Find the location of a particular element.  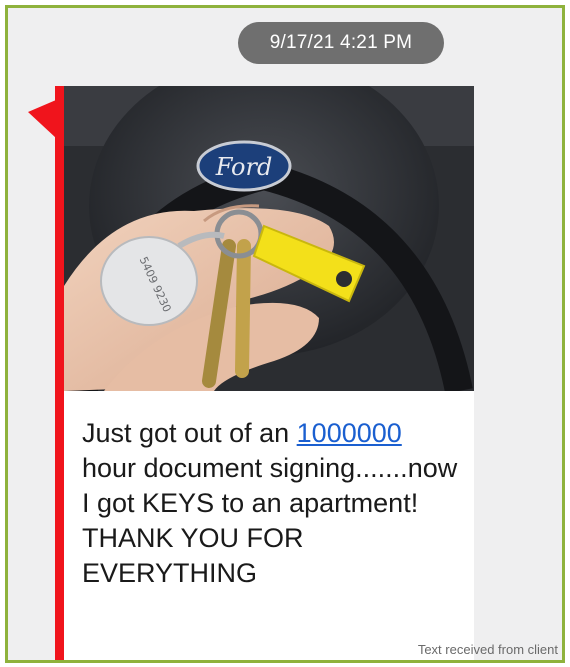

message-tail-flag is located at coordinates (42, 119).